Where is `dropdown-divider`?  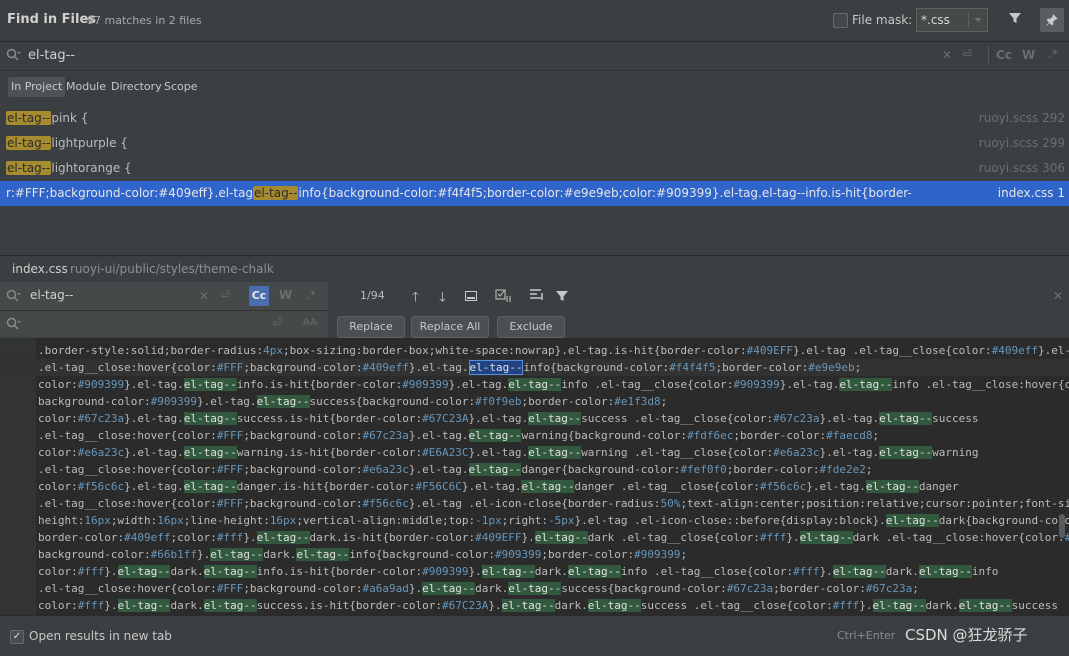
dropdown-divider is located at coordinates (968, 20).